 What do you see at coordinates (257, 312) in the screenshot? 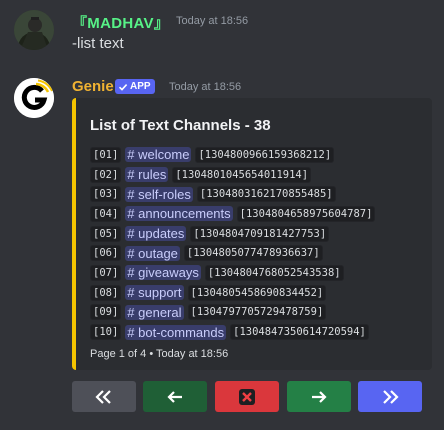
I see `channel-id: [1304797705729478759]` at bounding box center [257, 312].